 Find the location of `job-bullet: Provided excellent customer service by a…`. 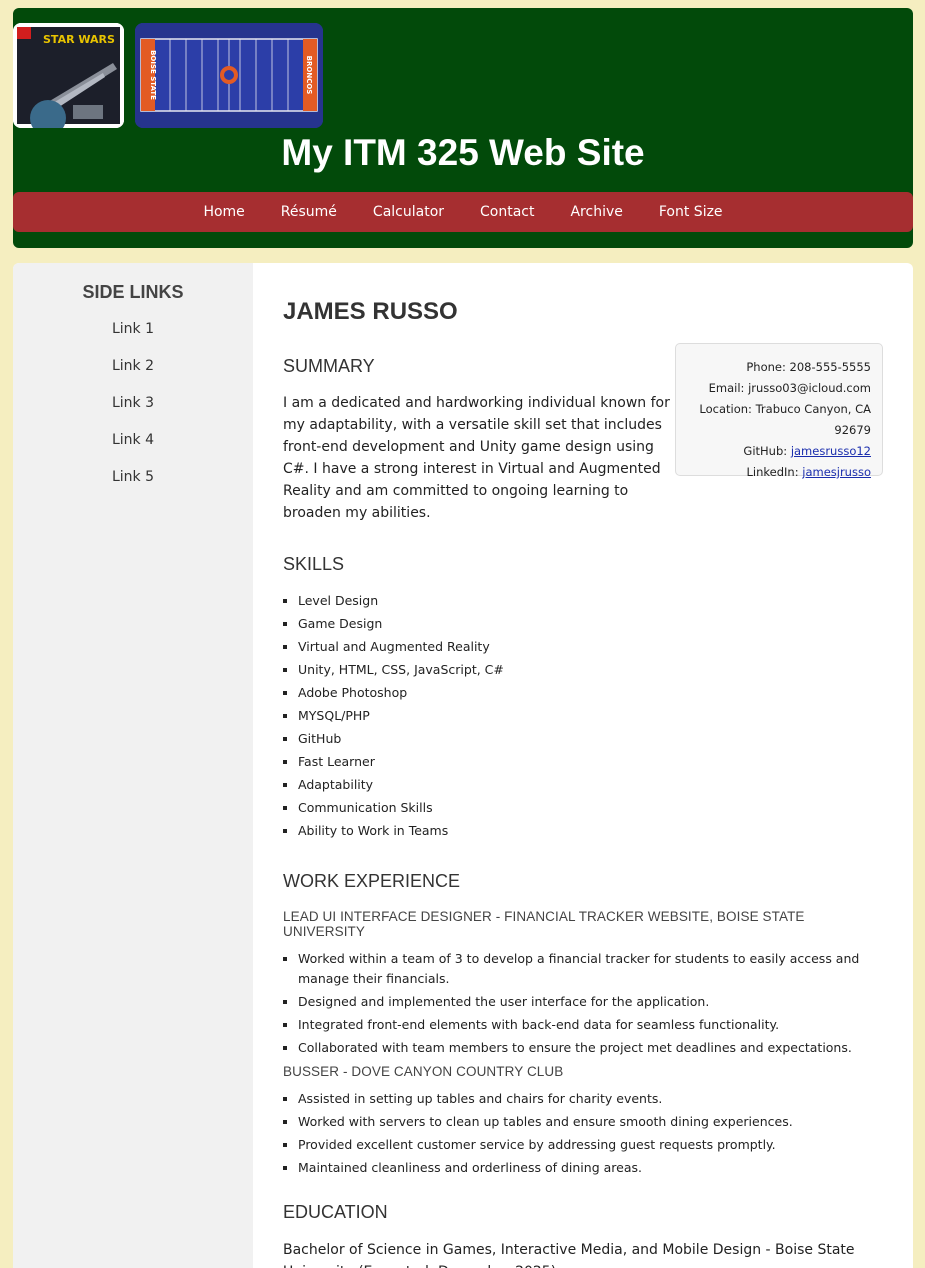

job-bullet: Provided excellent customer service by a… is located at coordinates (590, 1145).